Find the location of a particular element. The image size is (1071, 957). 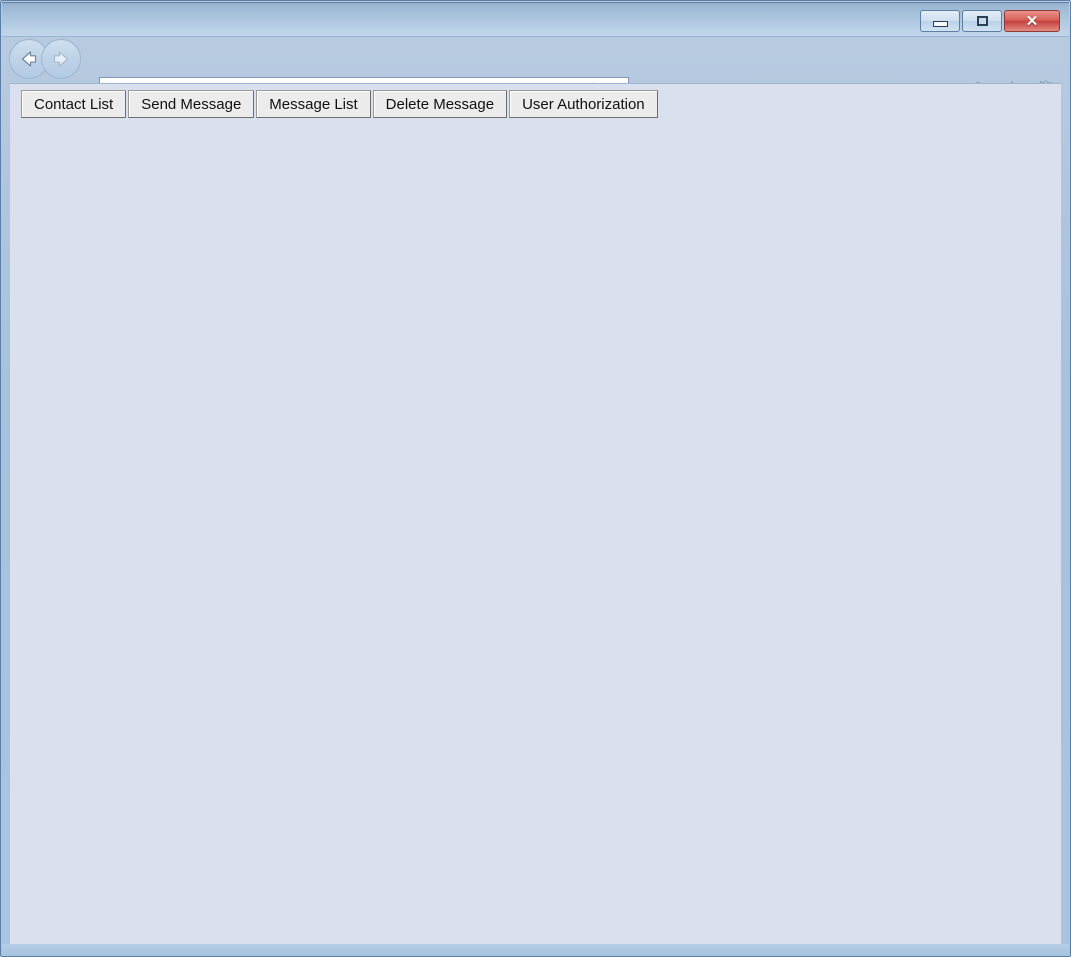

back-arrow-icon is located at coordinates (29, 59).